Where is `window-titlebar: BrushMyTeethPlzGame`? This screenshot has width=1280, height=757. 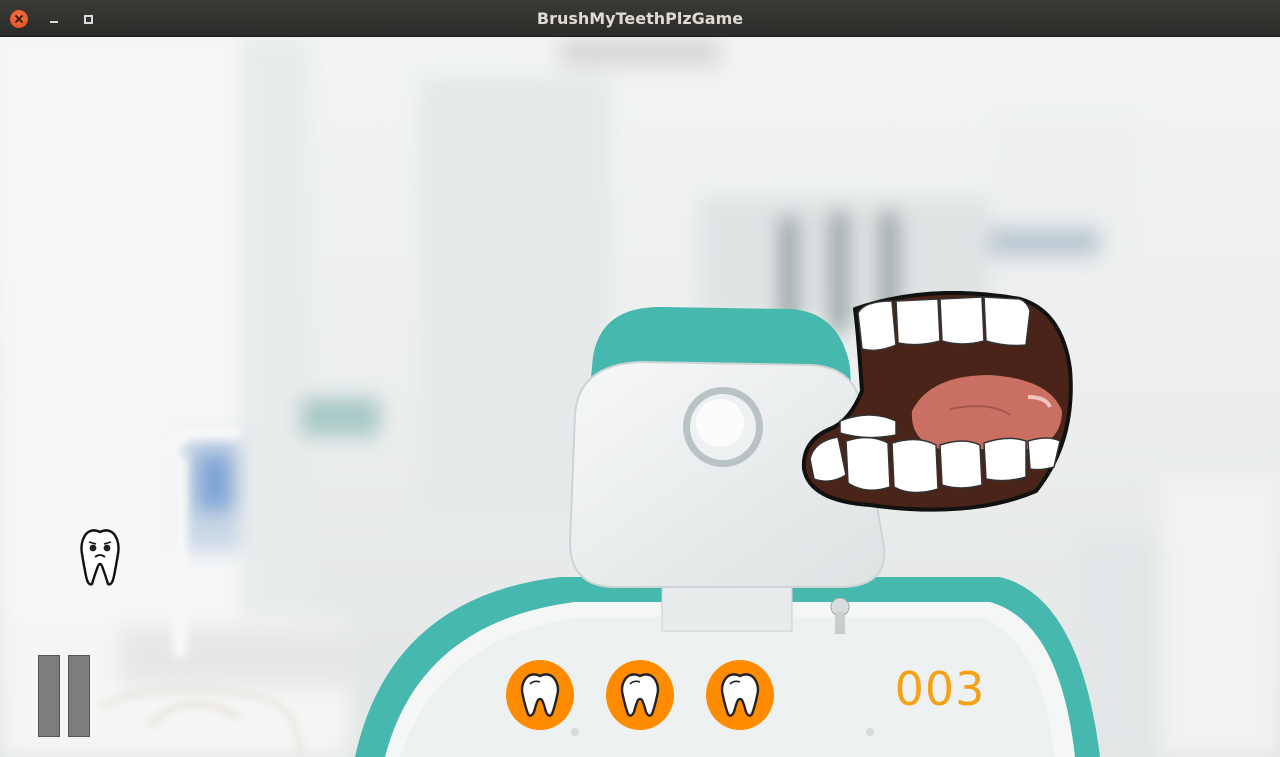
window-titlebar: BrushMyTeethPlzGame is located at coordinates (640, 18).